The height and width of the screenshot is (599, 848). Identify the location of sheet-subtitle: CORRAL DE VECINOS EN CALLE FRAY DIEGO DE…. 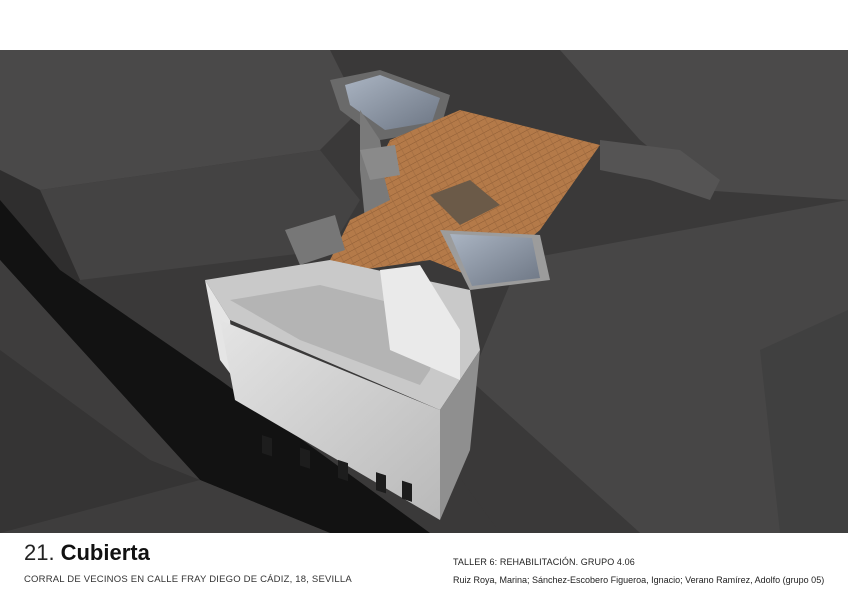
(188, 579).